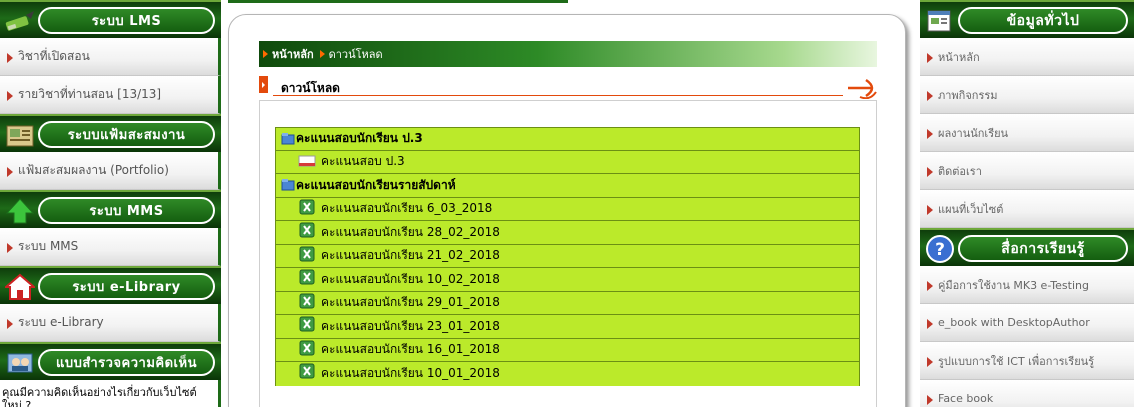 The width and height of the screenshot is (1134, 407). I want to click on breadcrumb: หน้าหลัก ดาวน์โหลด, so click(568, 54).